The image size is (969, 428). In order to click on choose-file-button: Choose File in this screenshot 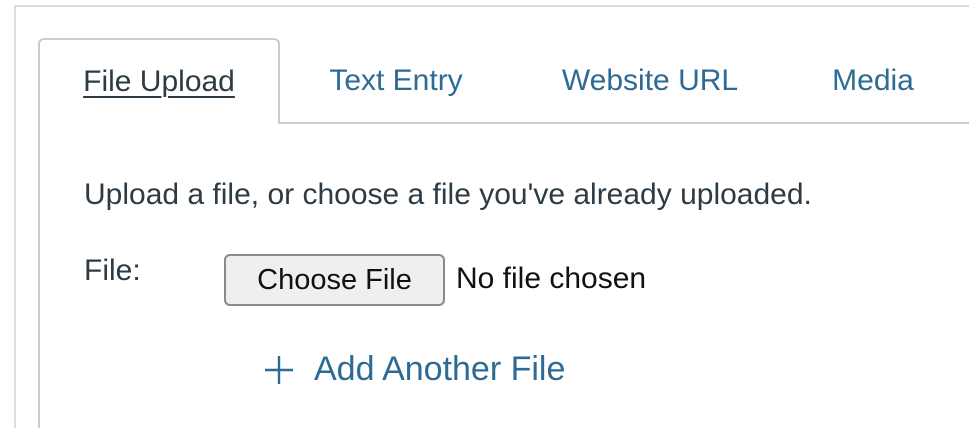, I will do `click(334, 280)`.